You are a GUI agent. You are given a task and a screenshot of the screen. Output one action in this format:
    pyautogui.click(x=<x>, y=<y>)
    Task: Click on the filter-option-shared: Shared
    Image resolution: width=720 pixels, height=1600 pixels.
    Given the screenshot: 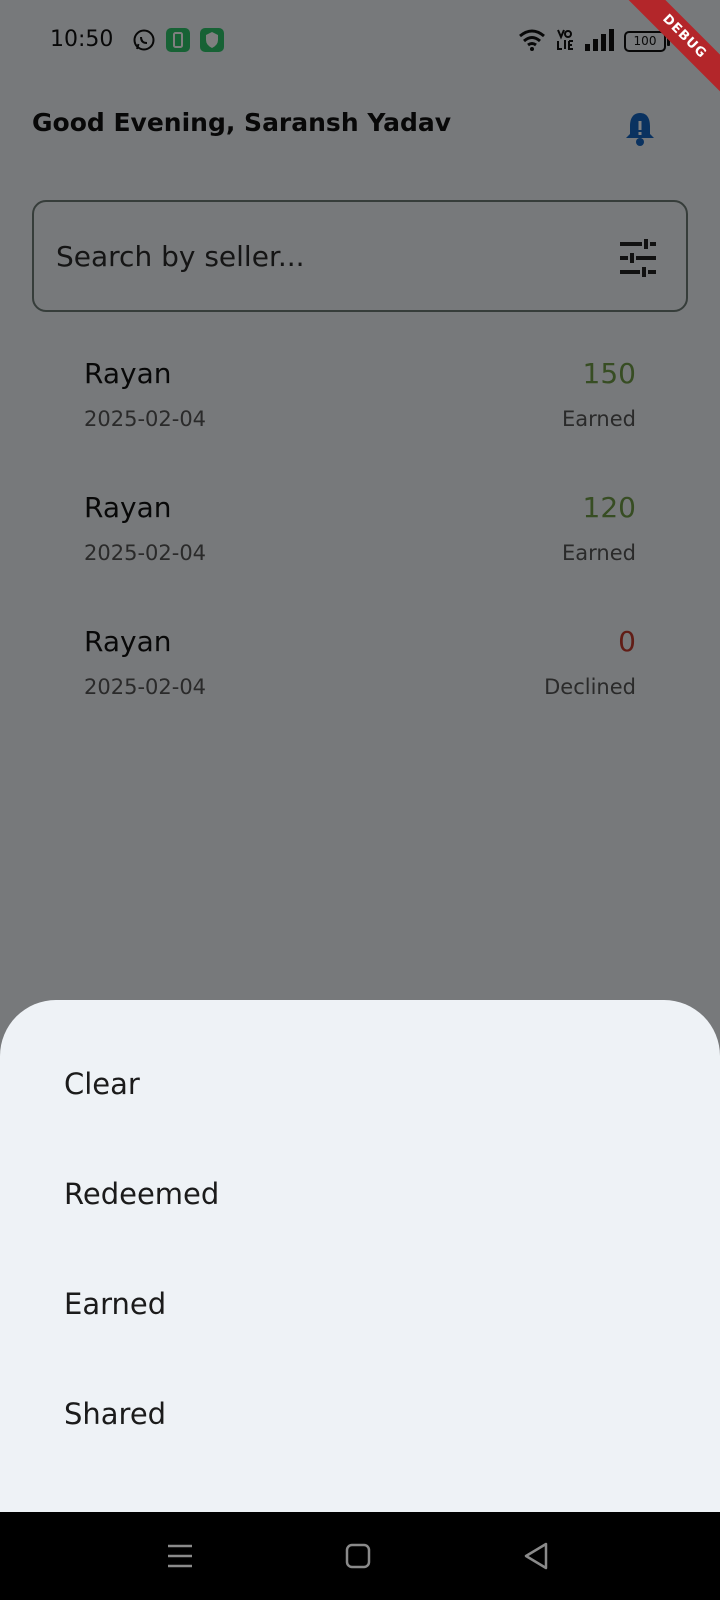 What is the action you would take?
    pyautogui.click(x=360, y=1414)
    